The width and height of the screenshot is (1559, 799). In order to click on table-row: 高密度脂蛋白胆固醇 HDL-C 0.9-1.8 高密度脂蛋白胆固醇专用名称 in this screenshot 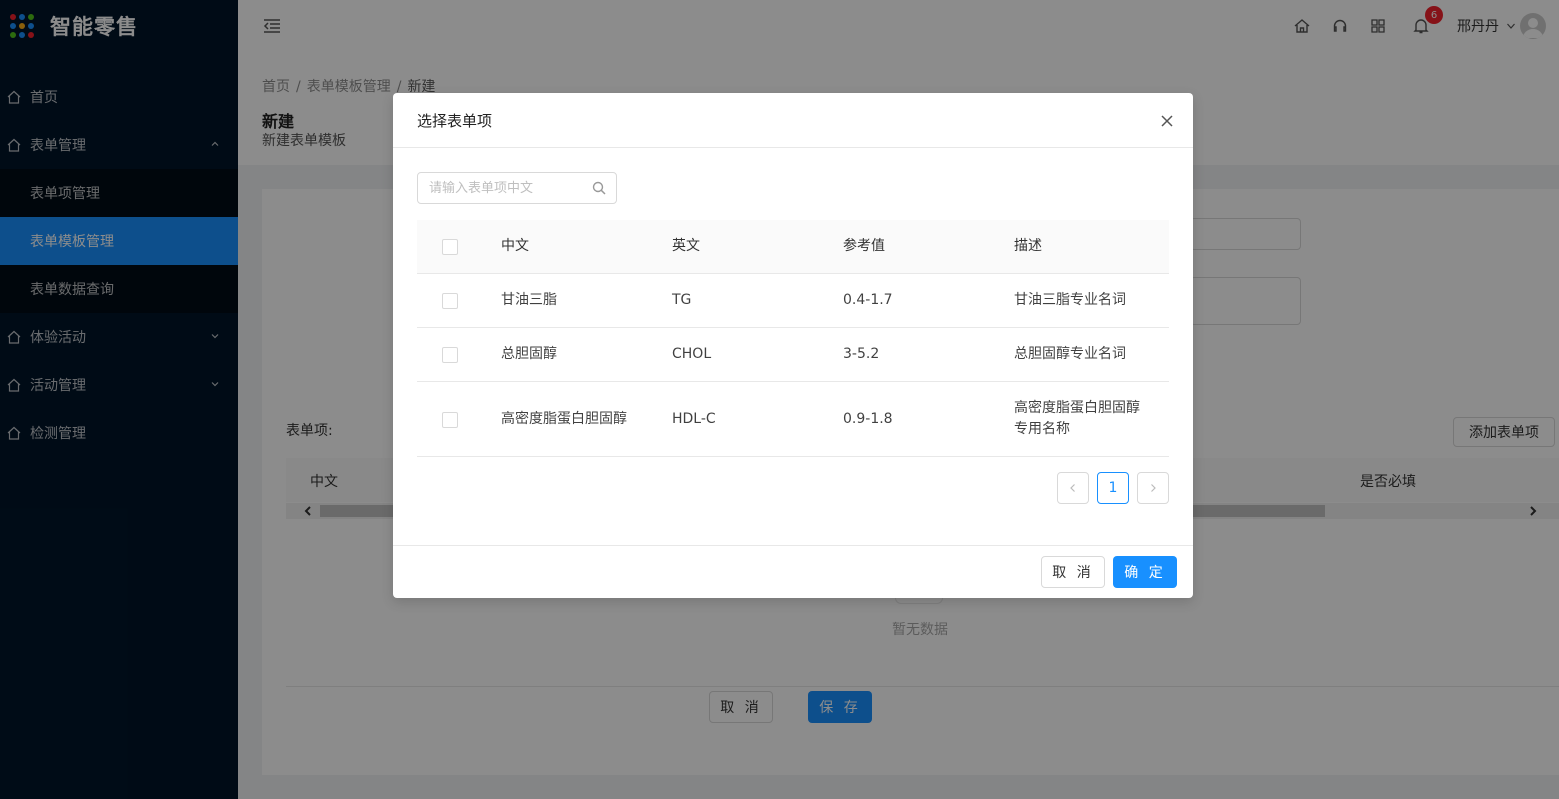, I will do `click(793, 419)`.